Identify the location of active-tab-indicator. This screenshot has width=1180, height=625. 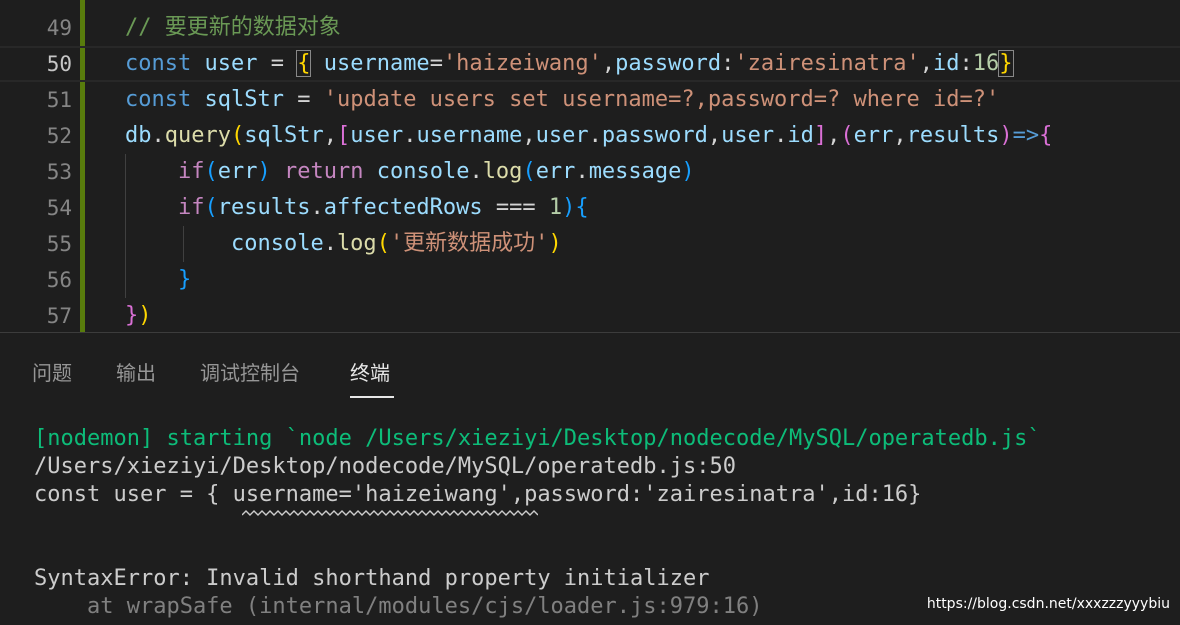
(372, 397).